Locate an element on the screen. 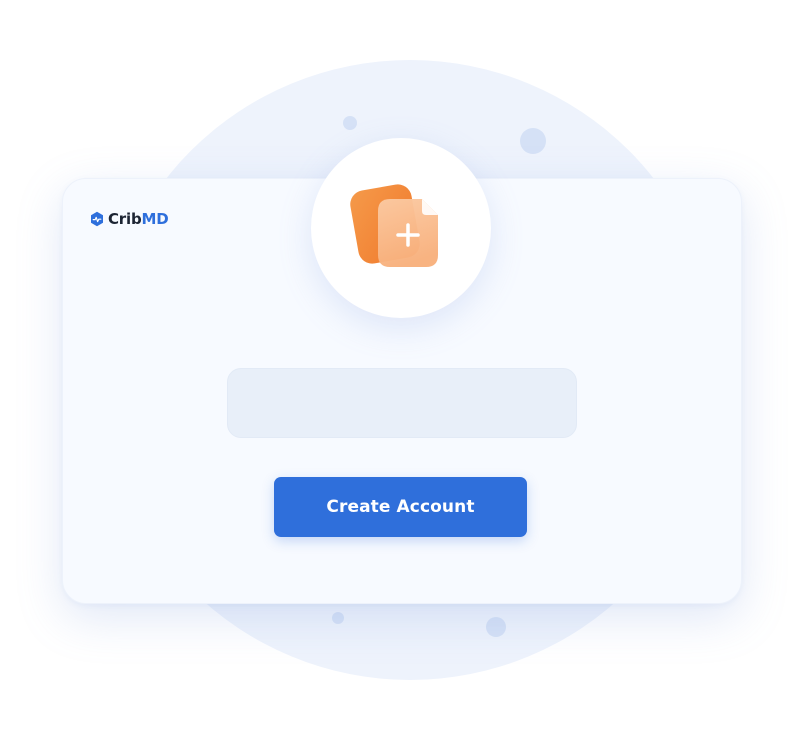  add-document-icon is located at coordinates (401, 228).